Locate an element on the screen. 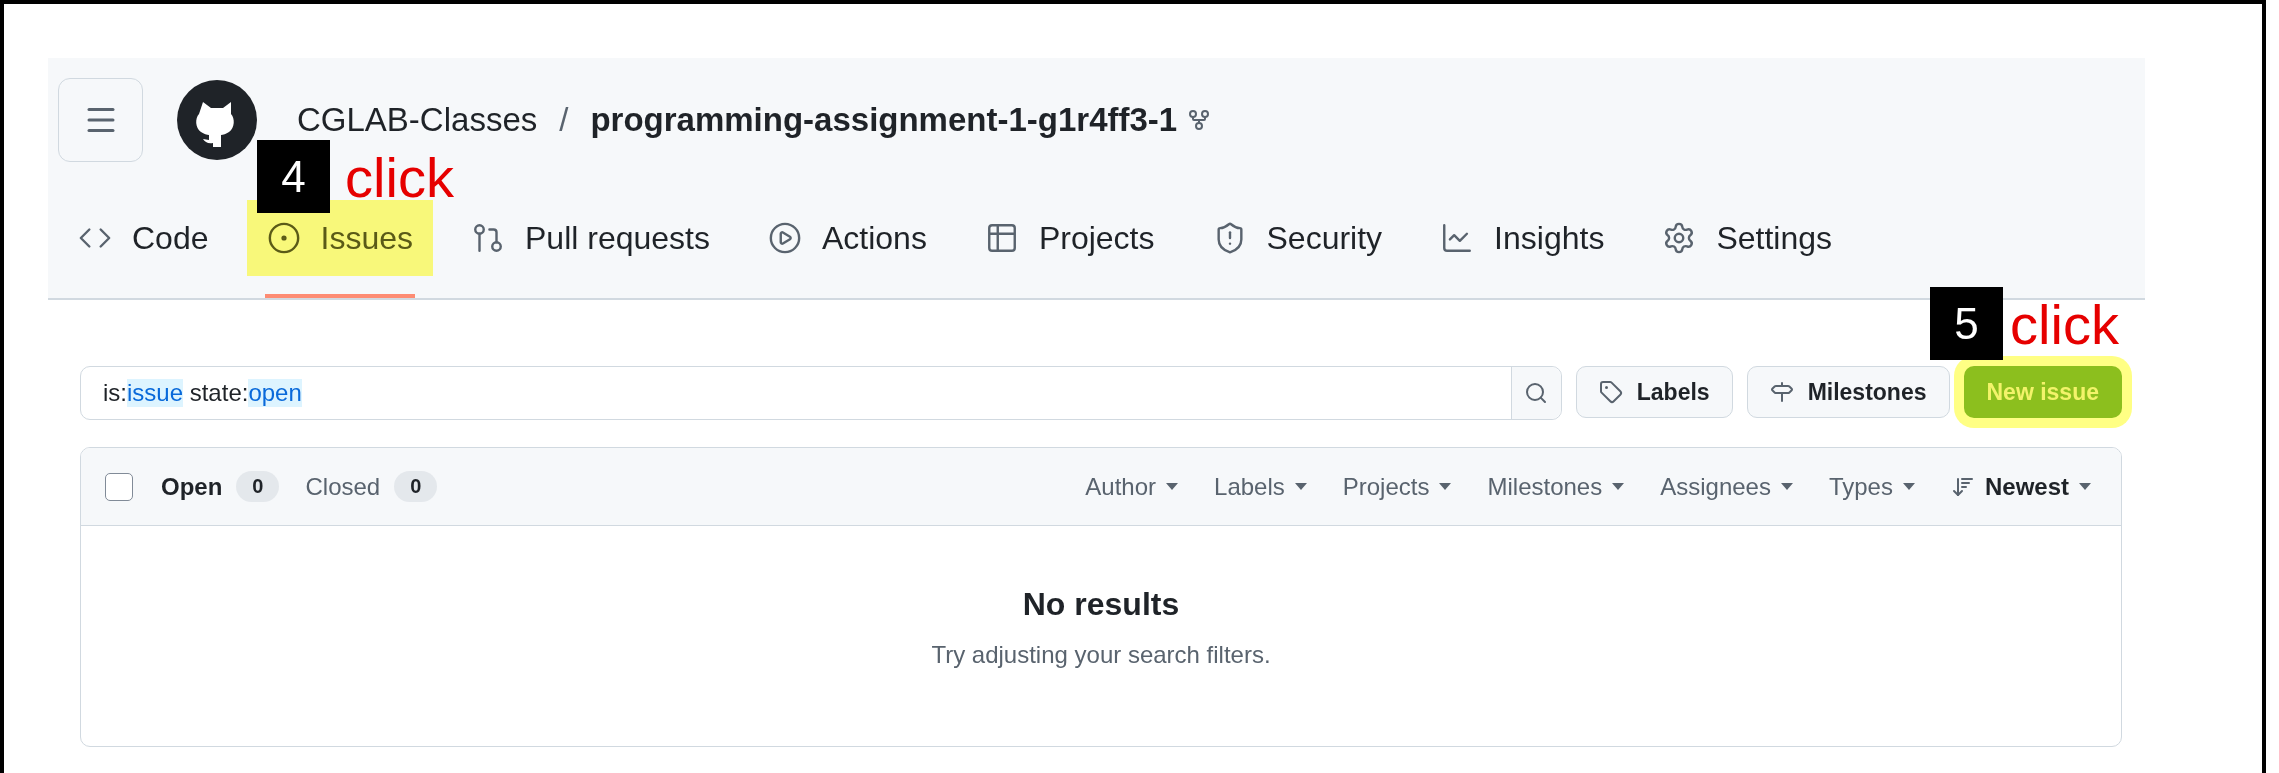 The height and width of the screenshot is (773, 2279). menu-button is located at coordinates (100, 120).